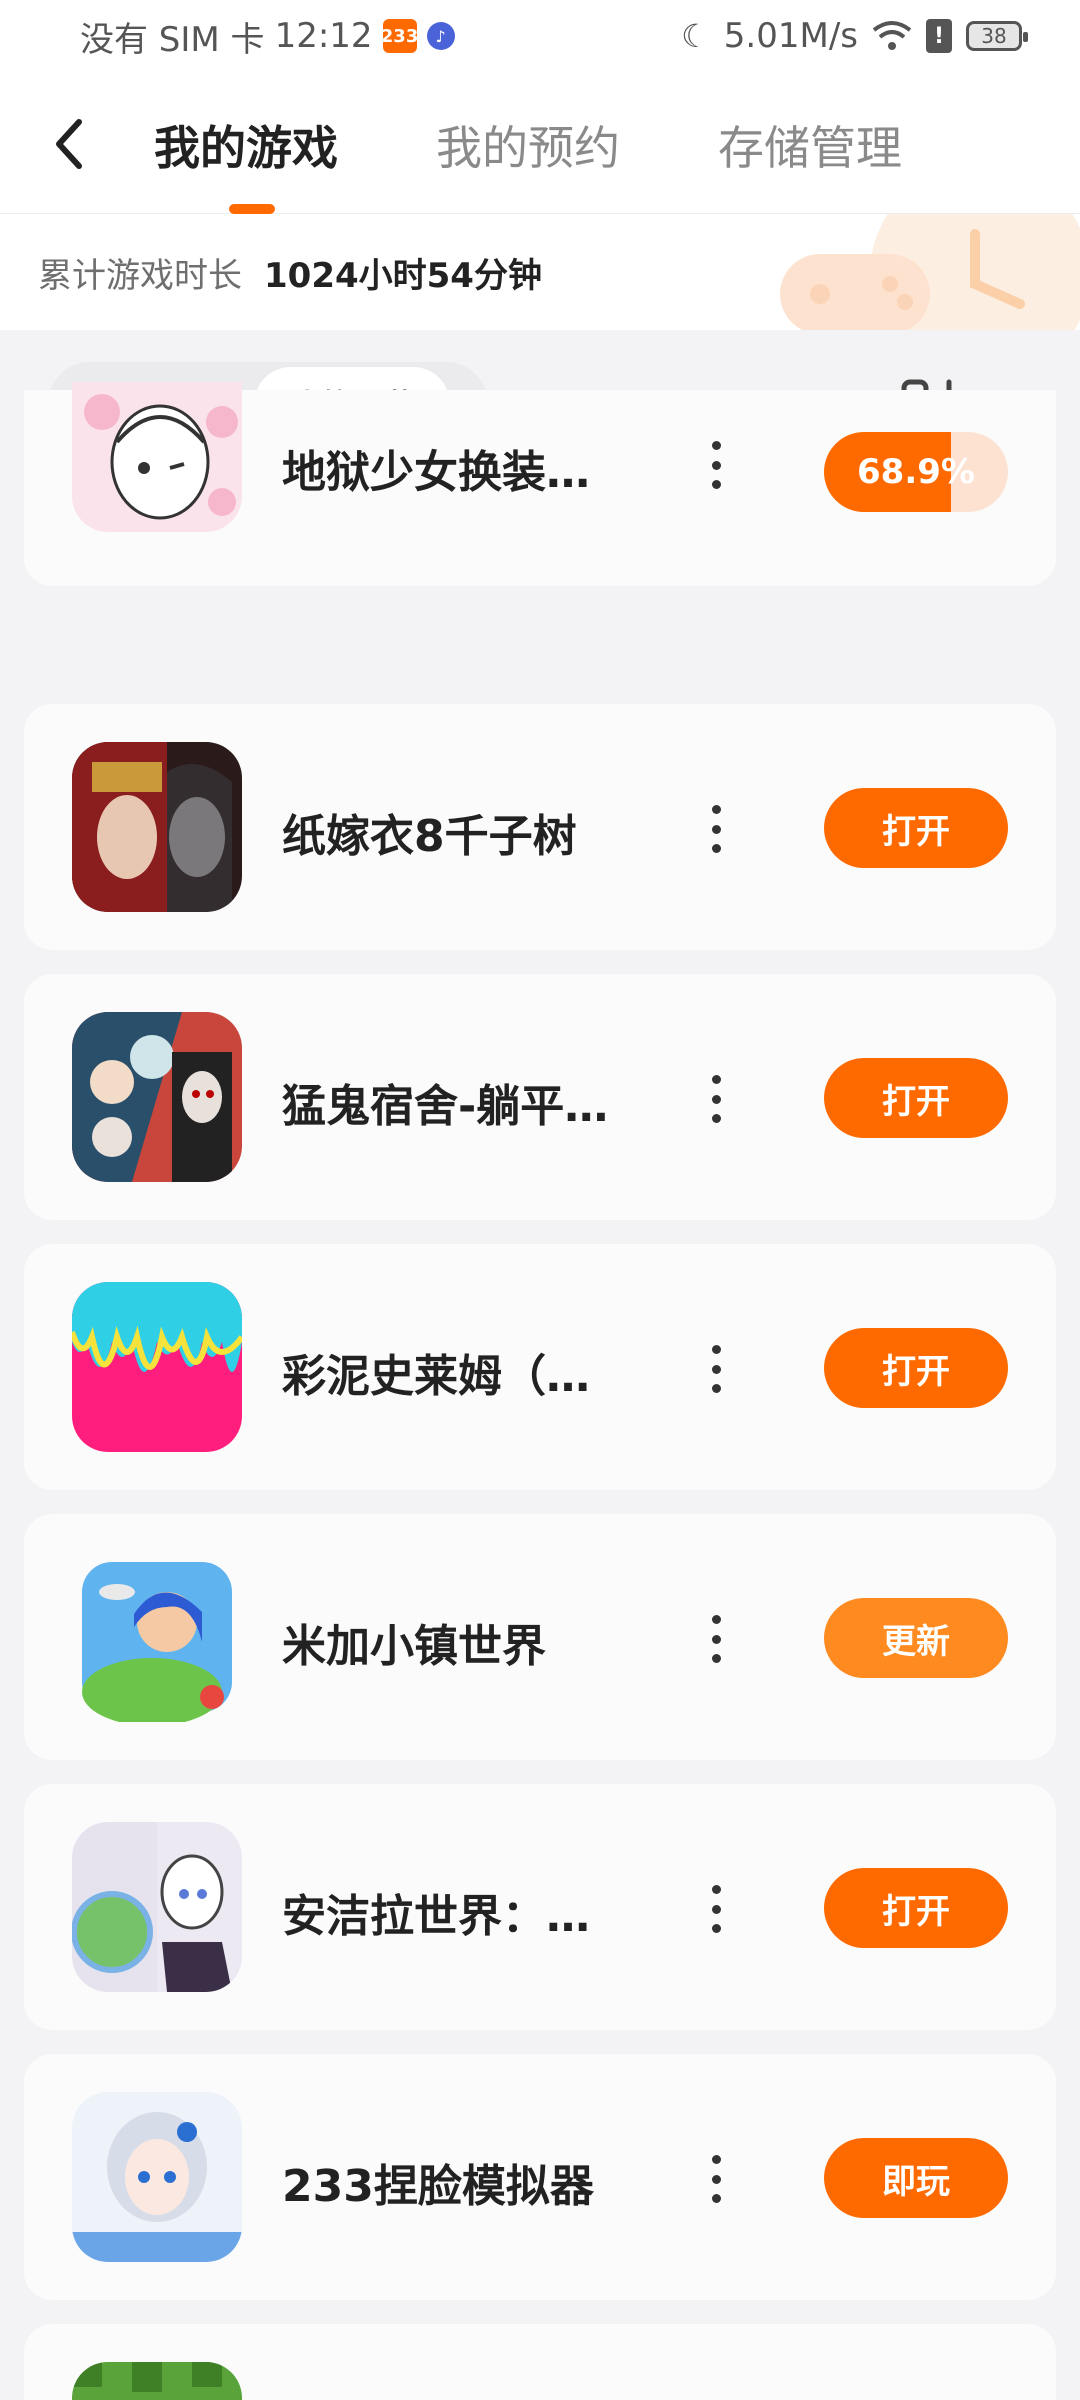  I want to click on clock: 12:12, so click(323, 36).